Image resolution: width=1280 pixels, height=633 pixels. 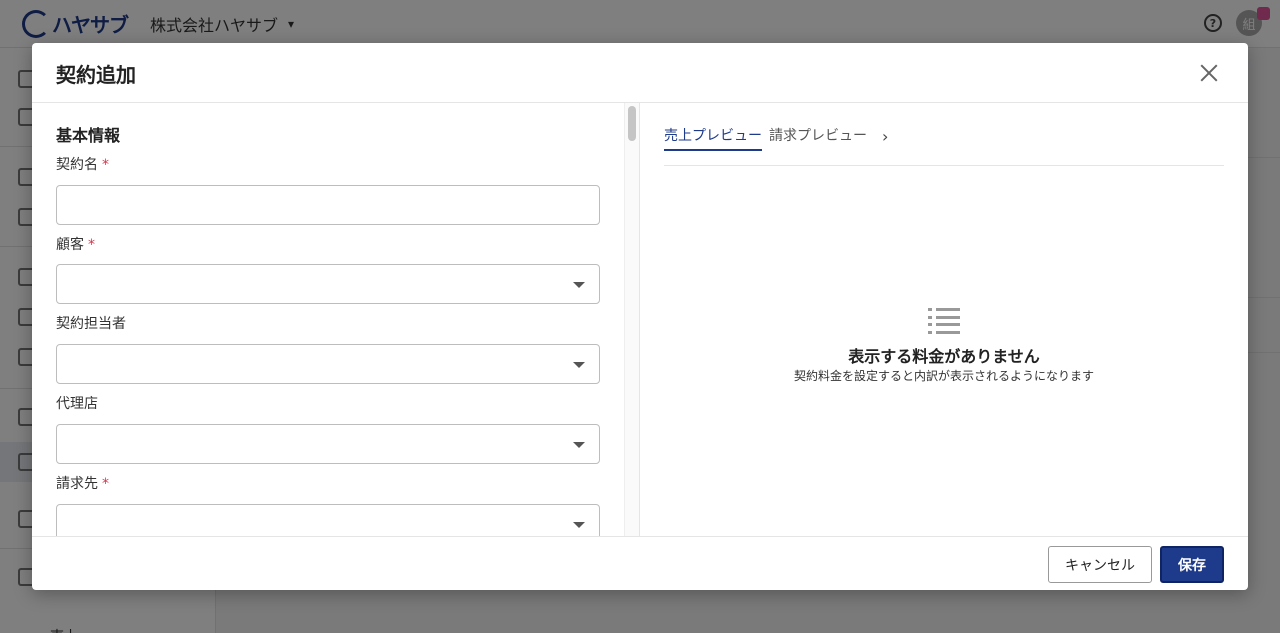 I want to click on label-text: 契約担当者, so click(x=91, y=324).